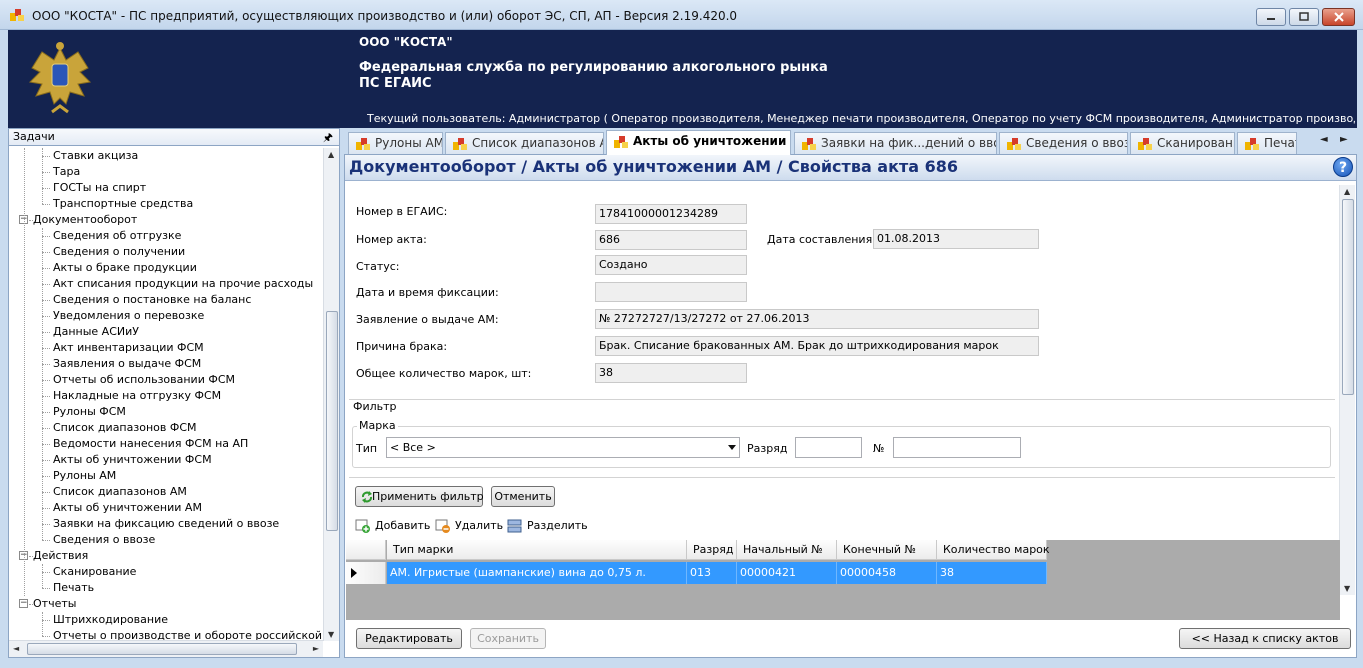 The image size is (1363, 668). I want to click on grid-column-header: Начальный №, so click(787, 550).